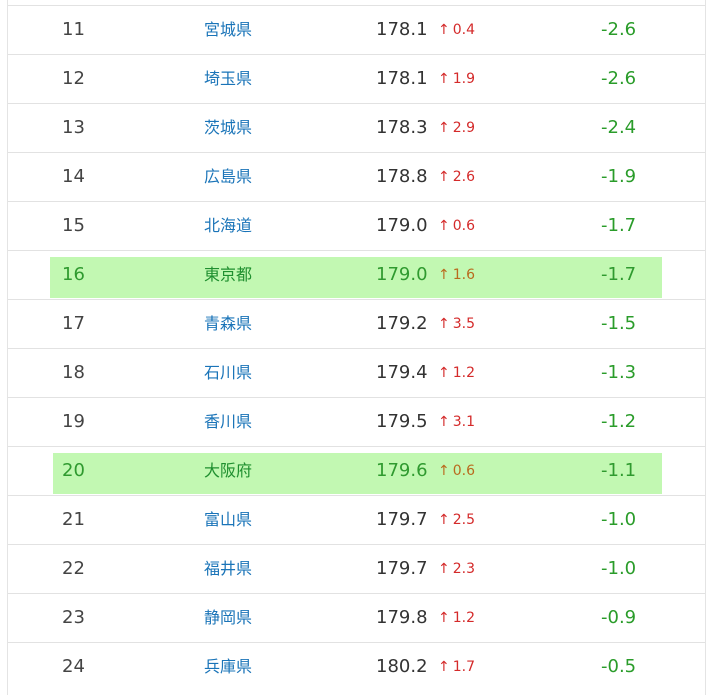 Image resolution: width=715 pixels, height=695 pixels. Describe the element at coordinates (356, 421) in the screenshot. I see `table-row: 19 香川県 179.5 ↑ 3.1 -1.2` at that location.